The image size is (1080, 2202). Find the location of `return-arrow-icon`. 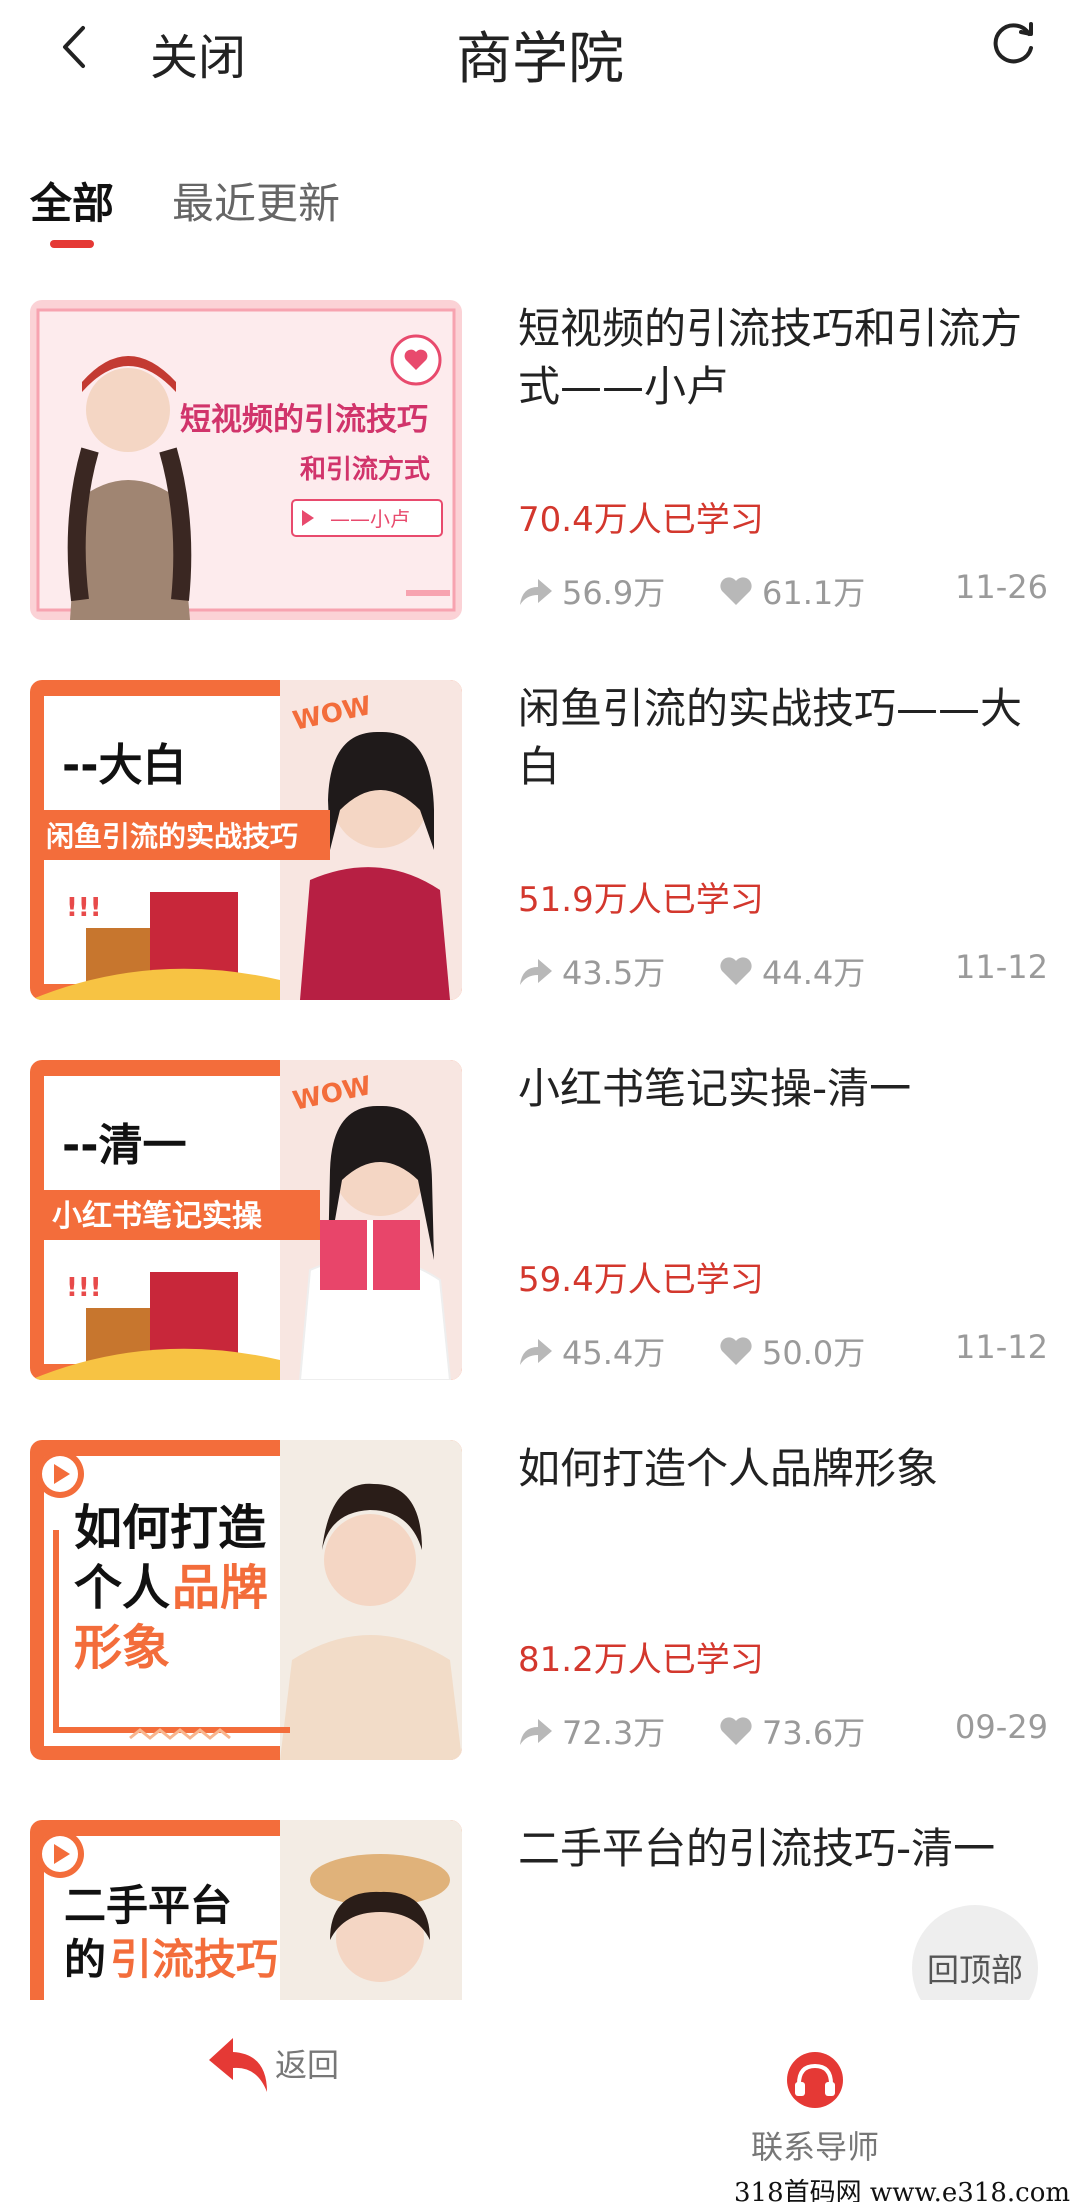

return-arrow-icon is located at coordinates (238, 2065).